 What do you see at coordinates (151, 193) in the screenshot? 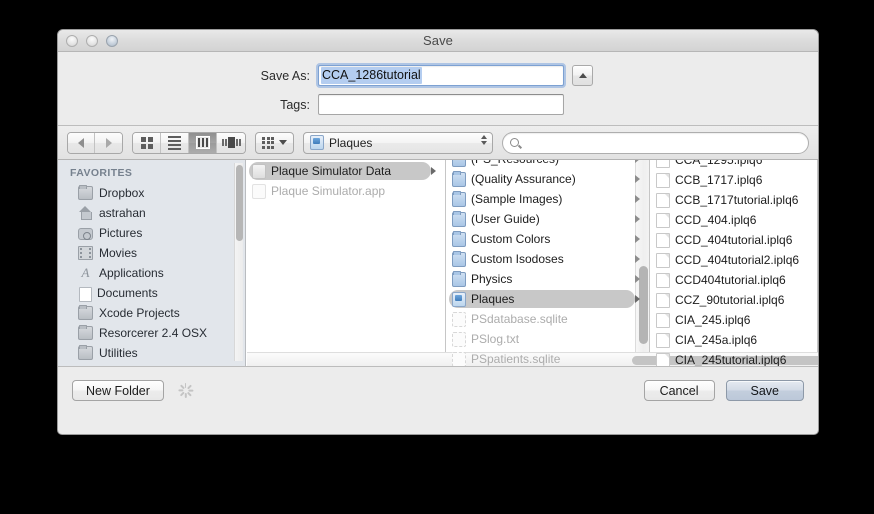
I see `sidebar-item-dropbox: Dropbox` at bounding box center [151, 193].